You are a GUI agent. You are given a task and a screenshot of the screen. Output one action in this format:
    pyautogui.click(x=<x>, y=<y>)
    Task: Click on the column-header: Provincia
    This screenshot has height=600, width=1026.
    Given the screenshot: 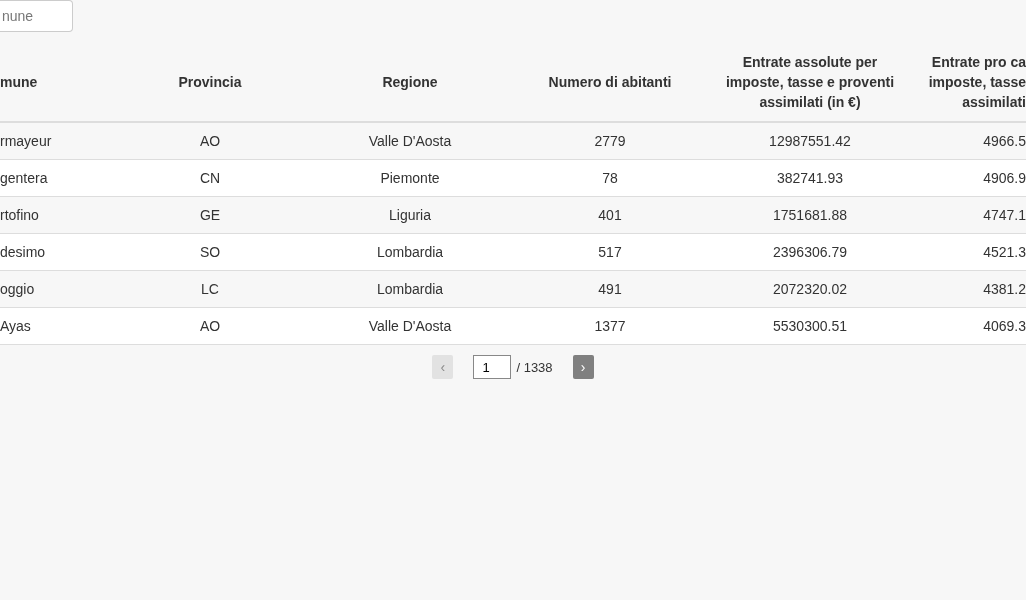 What is the action you would take?
    pyautogui.click(x=210, y=81)
    